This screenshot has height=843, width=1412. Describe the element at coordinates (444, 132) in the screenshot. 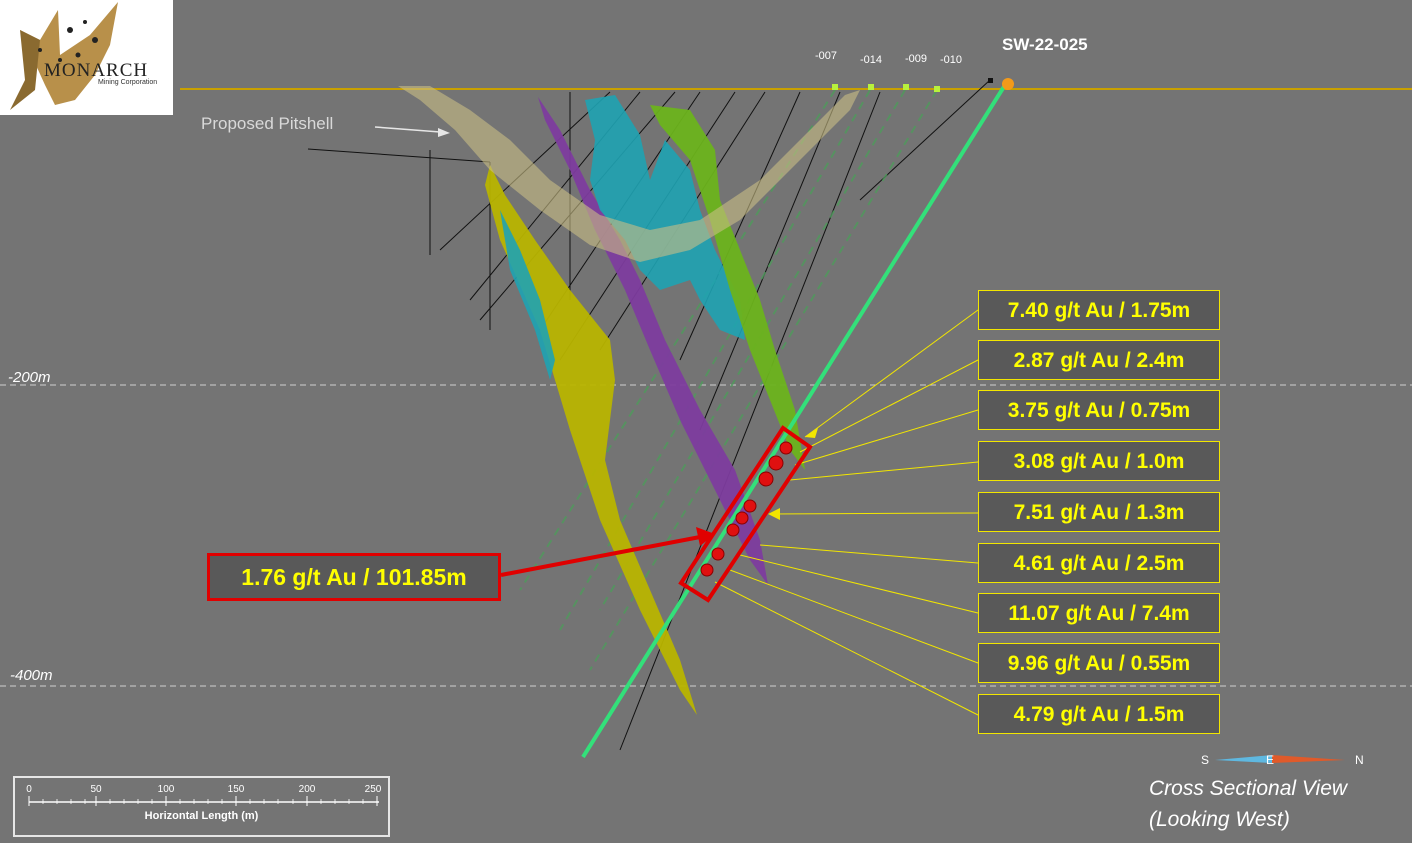

I see `pitshell-arrow-head` at that location.